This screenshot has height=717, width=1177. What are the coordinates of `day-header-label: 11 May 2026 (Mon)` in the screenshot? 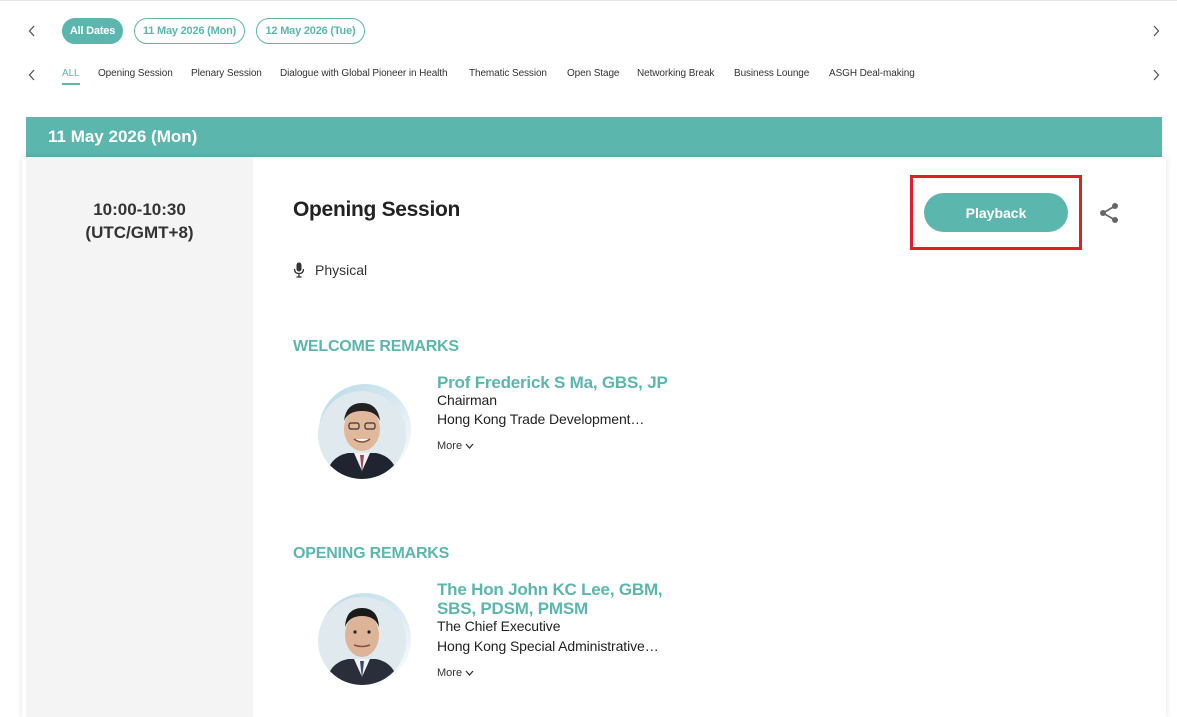 It's located at (123, 136).